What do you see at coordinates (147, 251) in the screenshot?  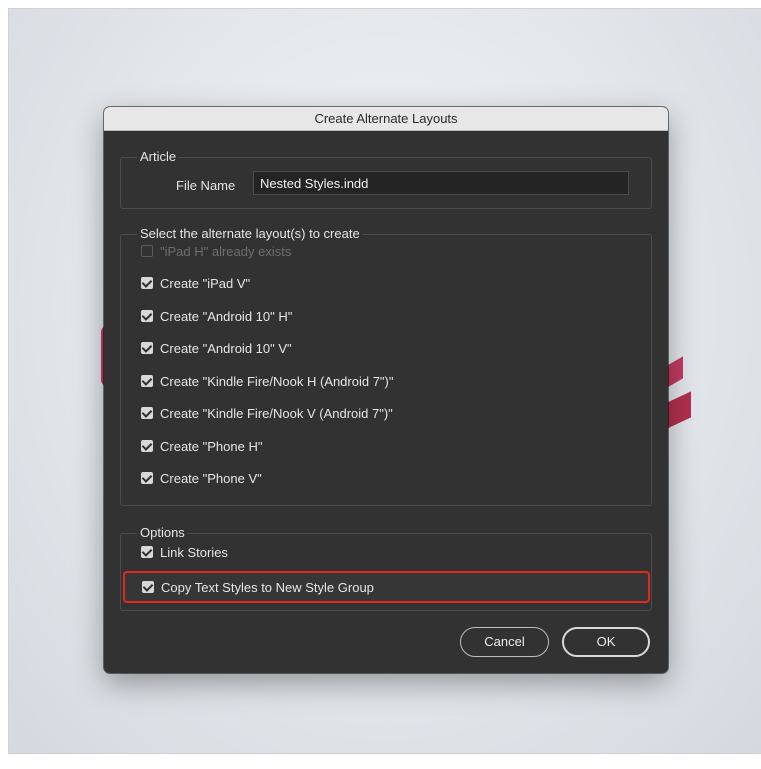 I see `checkbox-icon` at bounding box center [147, 251].